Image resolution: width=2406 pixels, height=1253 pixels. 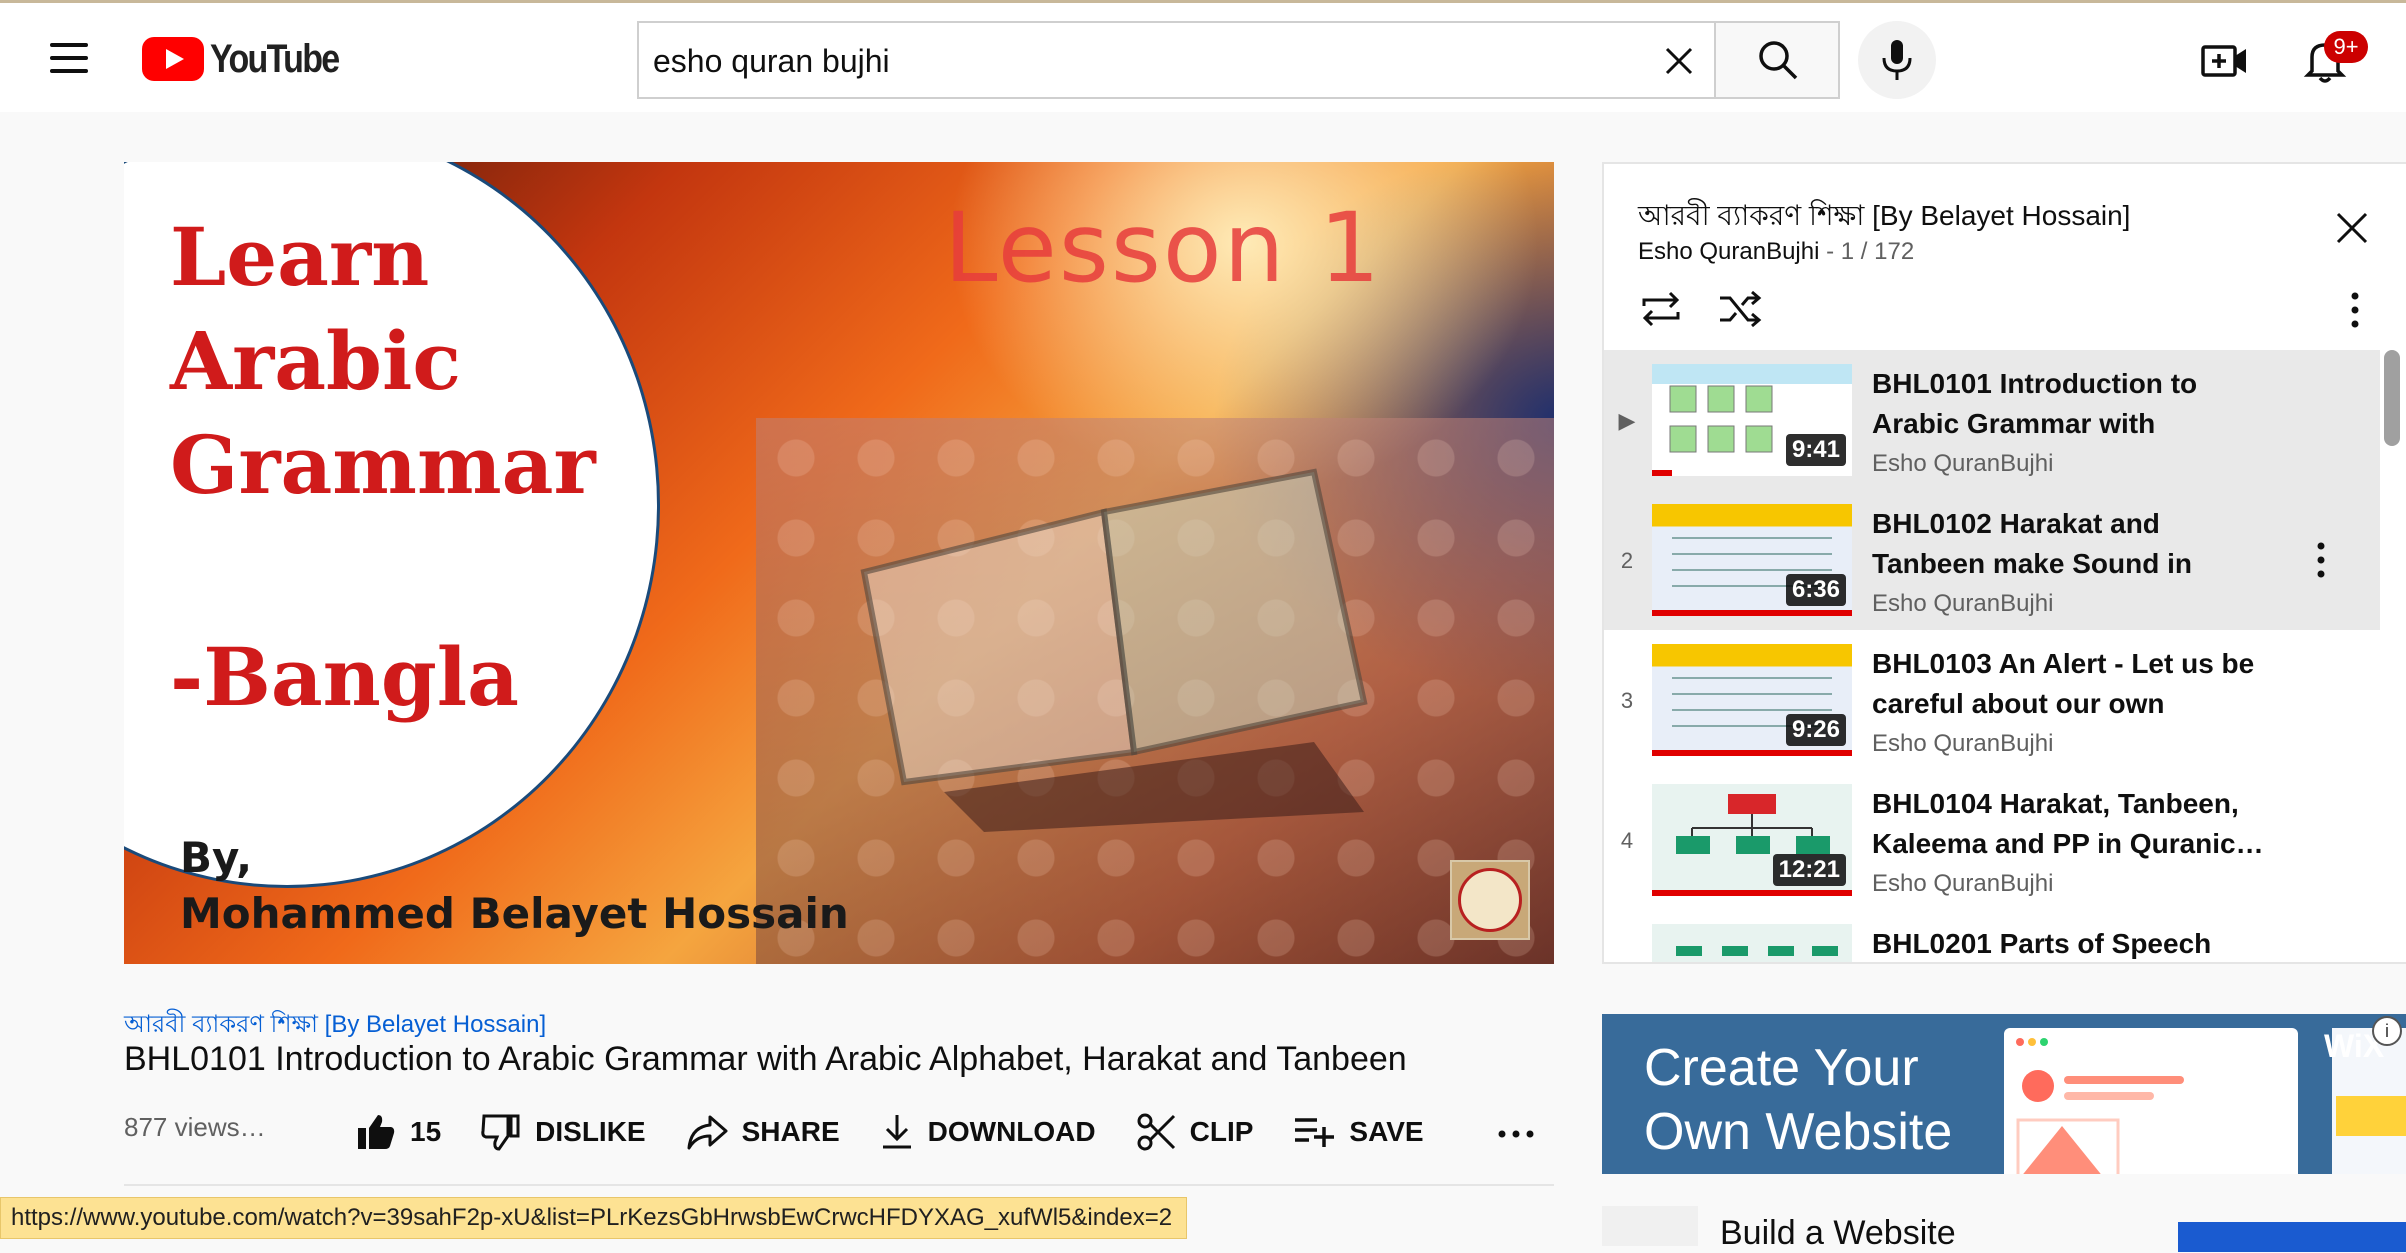 I want to click on top-bar: YouTube 9+, so click(x=1203, y=56).